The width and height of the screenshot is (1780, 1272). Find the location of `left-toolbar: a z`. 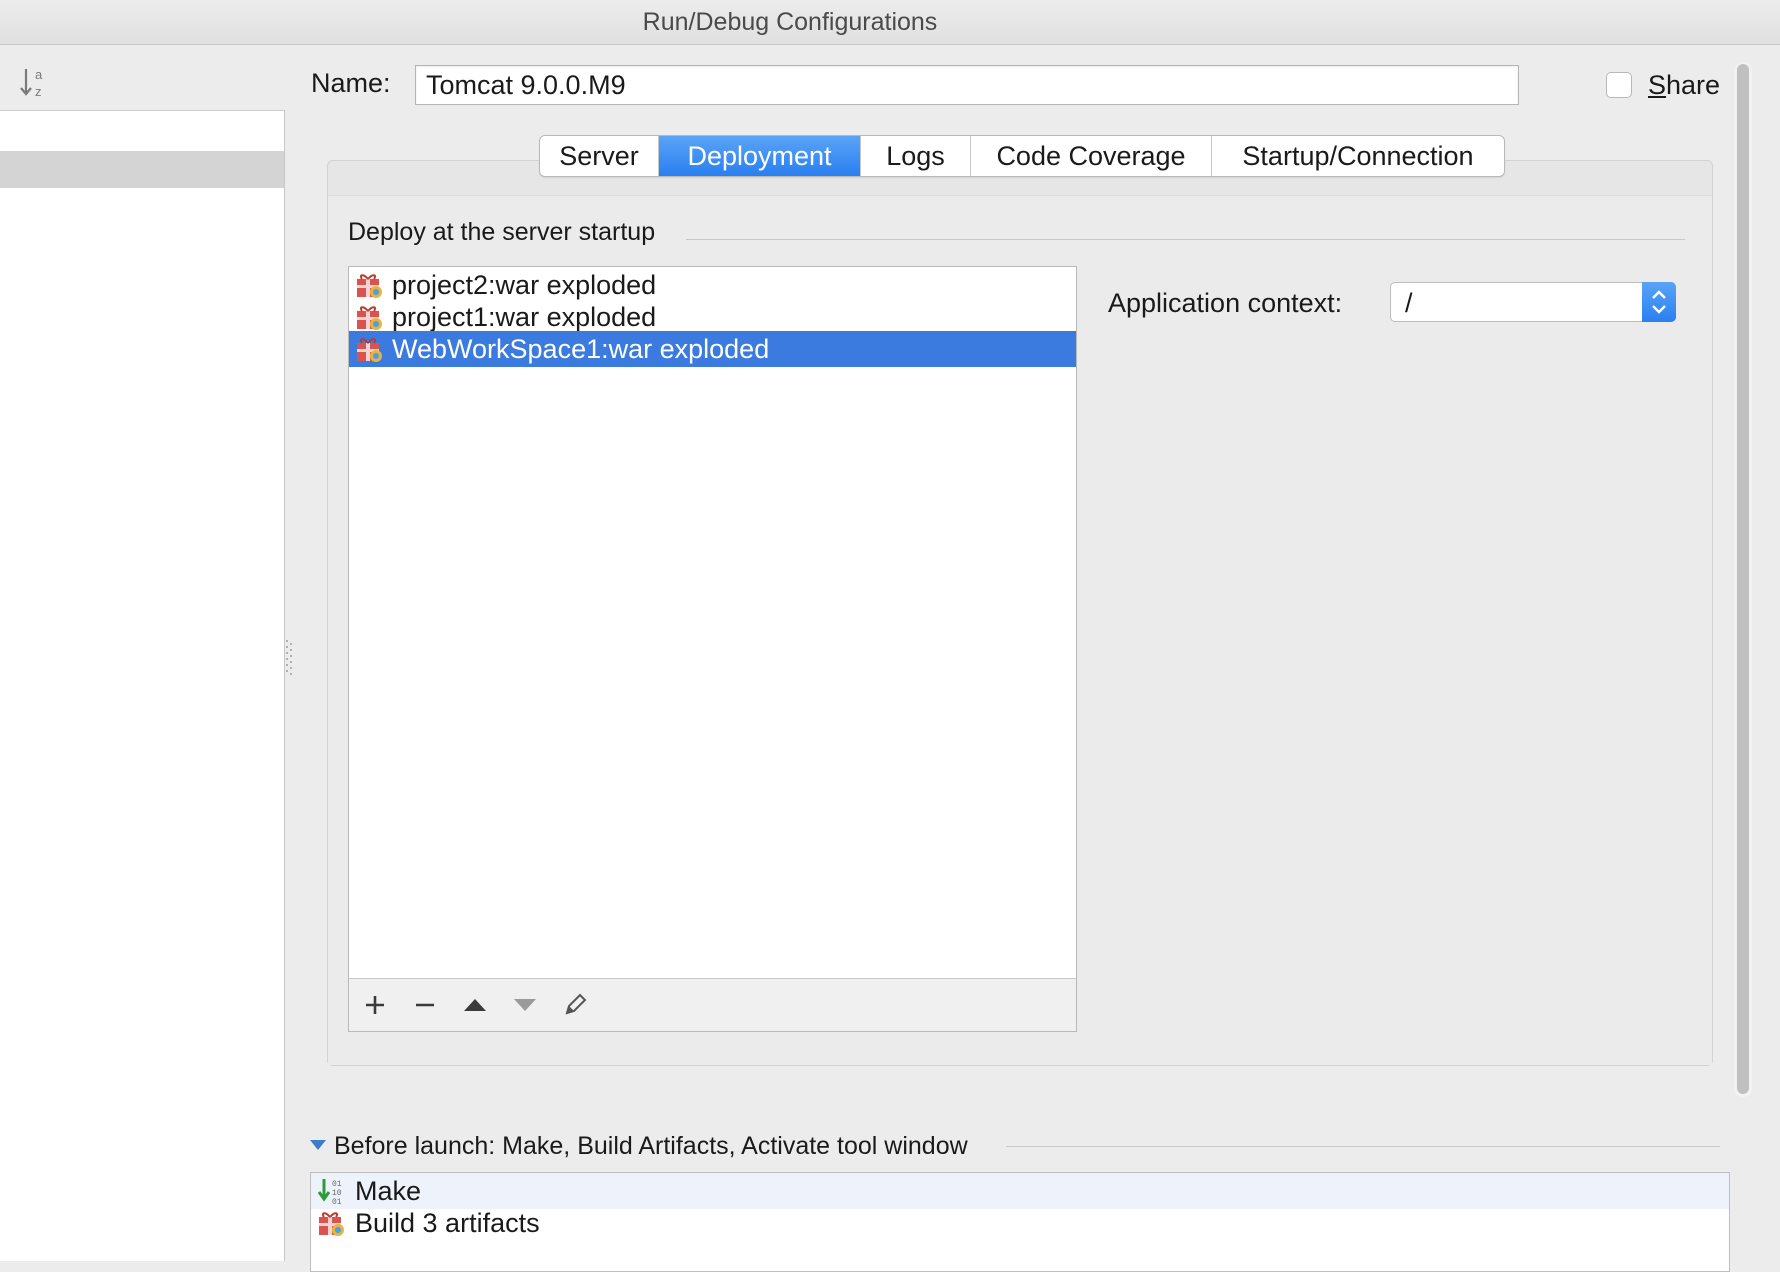

left-toolbar: a z is located at coordinates (142, 77).